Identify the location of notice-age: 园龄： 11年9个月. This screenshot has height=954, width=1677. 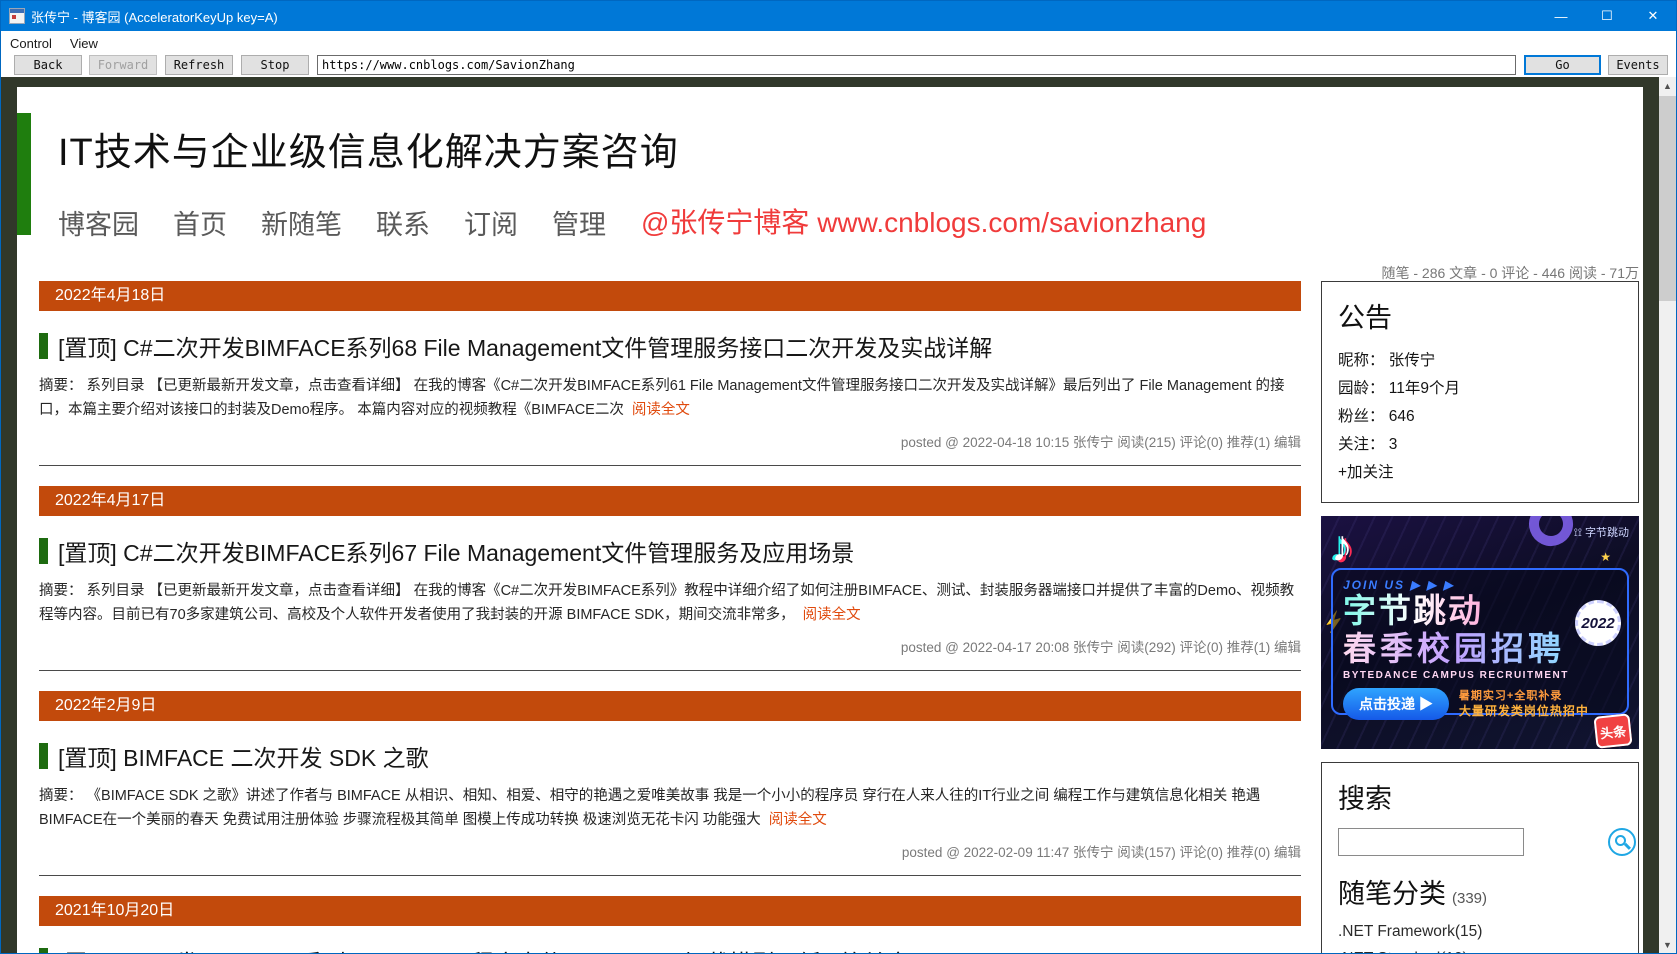
(1399, 388).